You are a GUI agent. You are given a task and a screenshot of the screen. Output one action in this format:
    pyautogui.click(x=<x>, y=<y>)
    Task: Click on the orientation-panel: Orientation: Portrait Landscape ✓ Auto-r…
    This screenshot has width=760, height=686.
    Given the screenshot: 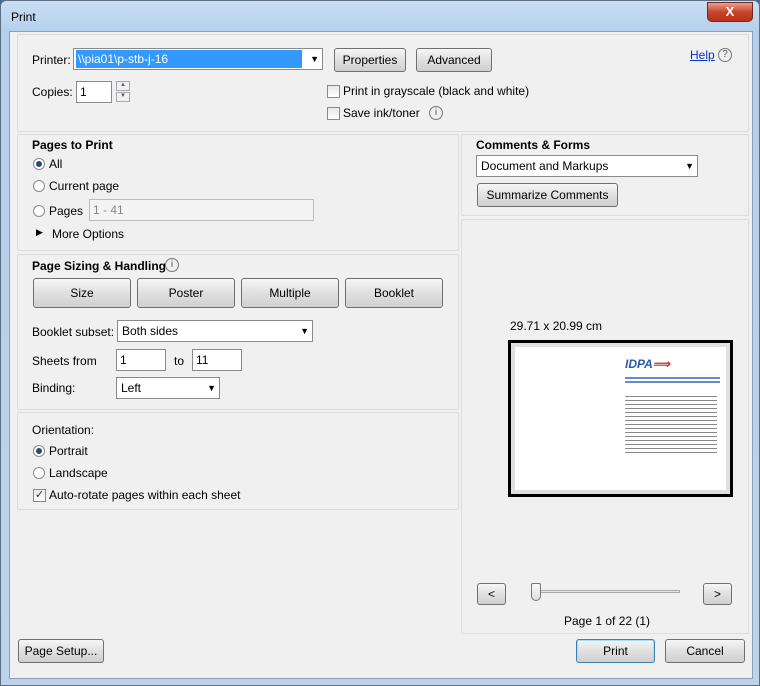 What is the action you would take?
    pyautogui.click(x=238, y=461)
    